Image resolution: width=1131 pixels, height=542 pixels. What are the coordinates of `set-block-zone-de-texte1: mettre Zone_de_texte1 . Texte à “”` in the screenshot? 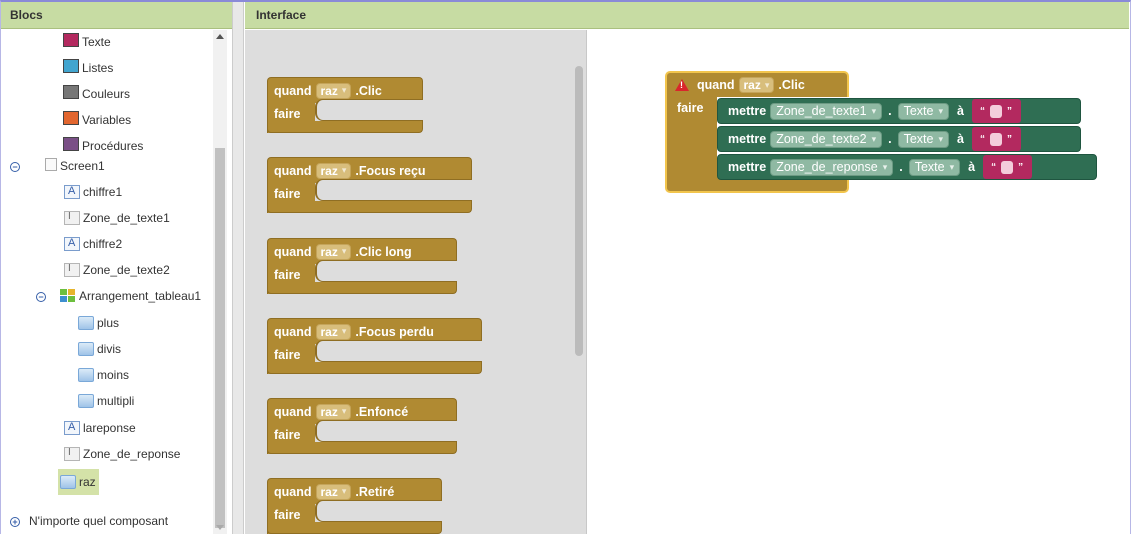 It's located at (899, 111).